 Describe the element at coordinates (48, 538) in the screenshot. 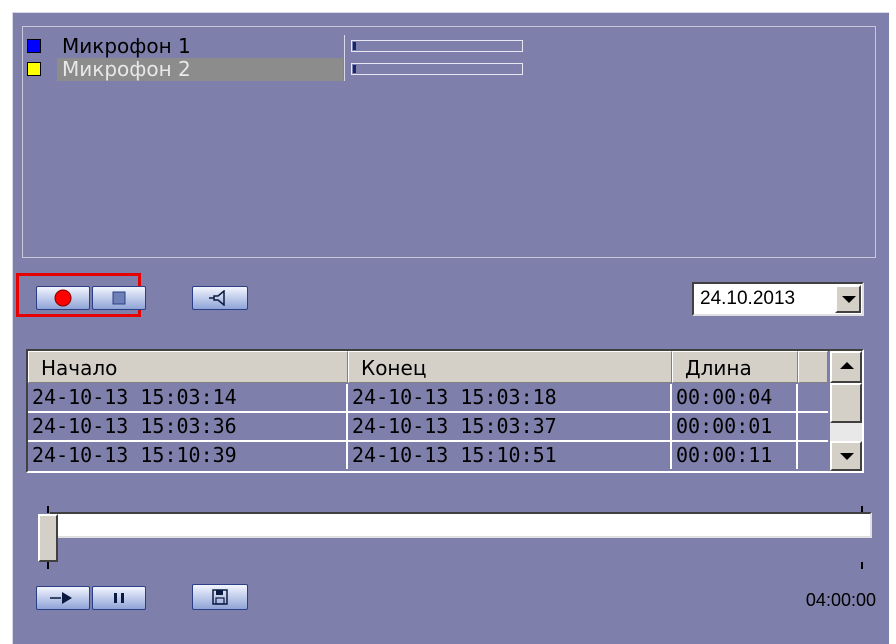

I see `timeline-thumb` at that location.